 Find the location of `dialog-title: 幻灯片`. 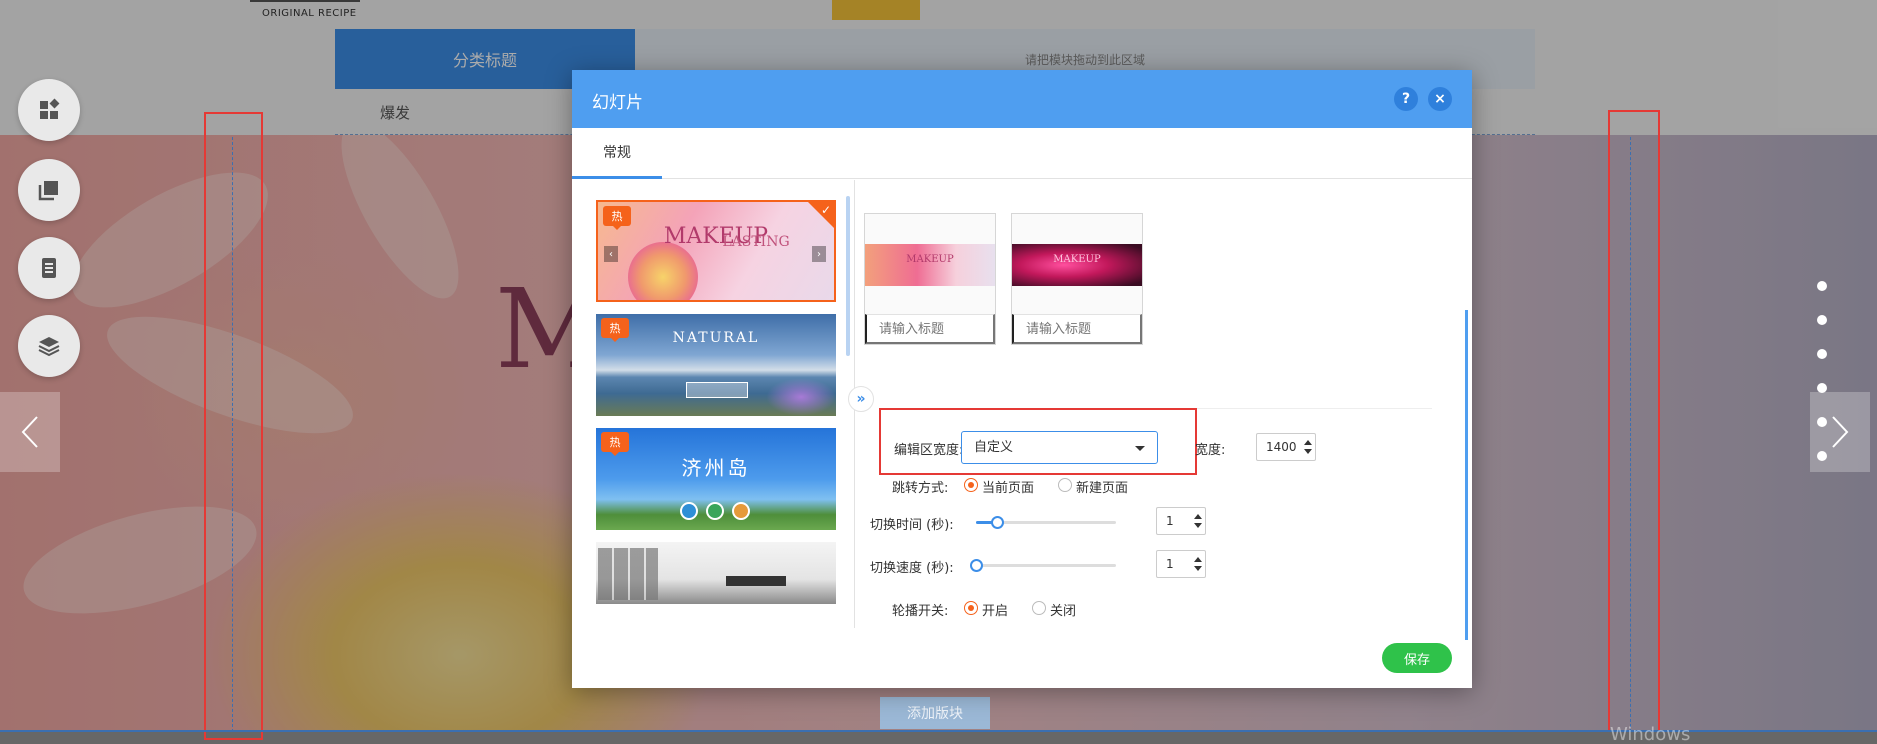

dialog-title: 幻灯片 is located at coordinates (617, 103).